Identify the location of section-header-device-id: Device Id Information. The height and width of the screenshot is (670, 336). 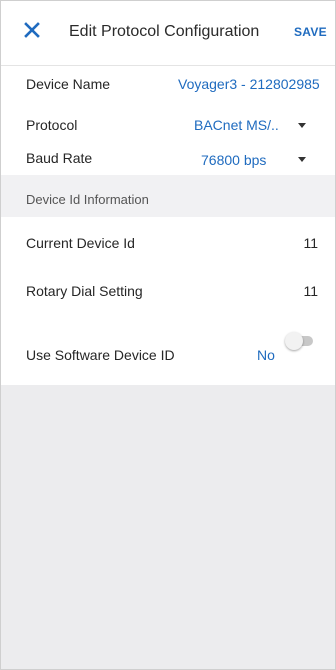
(168, 196).